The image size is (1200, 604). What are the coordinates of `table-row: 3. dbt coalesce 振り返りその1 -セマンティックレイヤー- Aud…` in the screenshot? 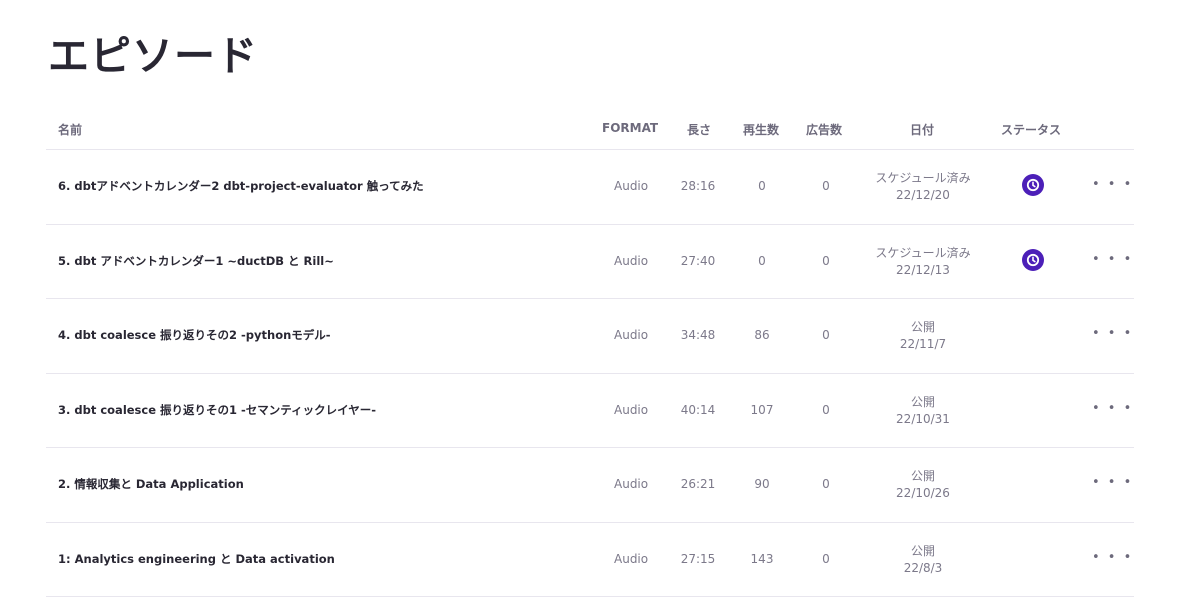 It's located at (590, 411).